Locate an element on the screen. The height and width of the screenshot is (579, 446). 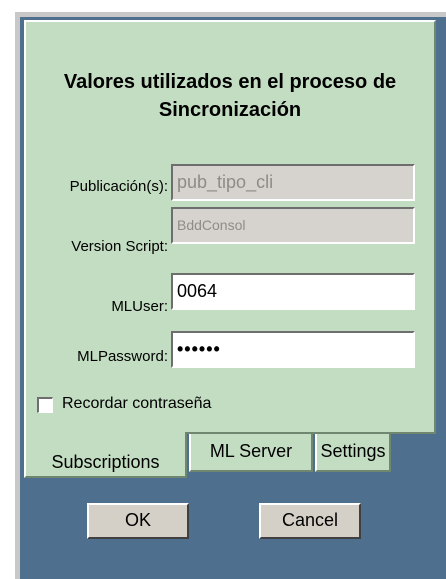
publicacion-field: pub_tipo_cli is located at coordinates (293, 182).